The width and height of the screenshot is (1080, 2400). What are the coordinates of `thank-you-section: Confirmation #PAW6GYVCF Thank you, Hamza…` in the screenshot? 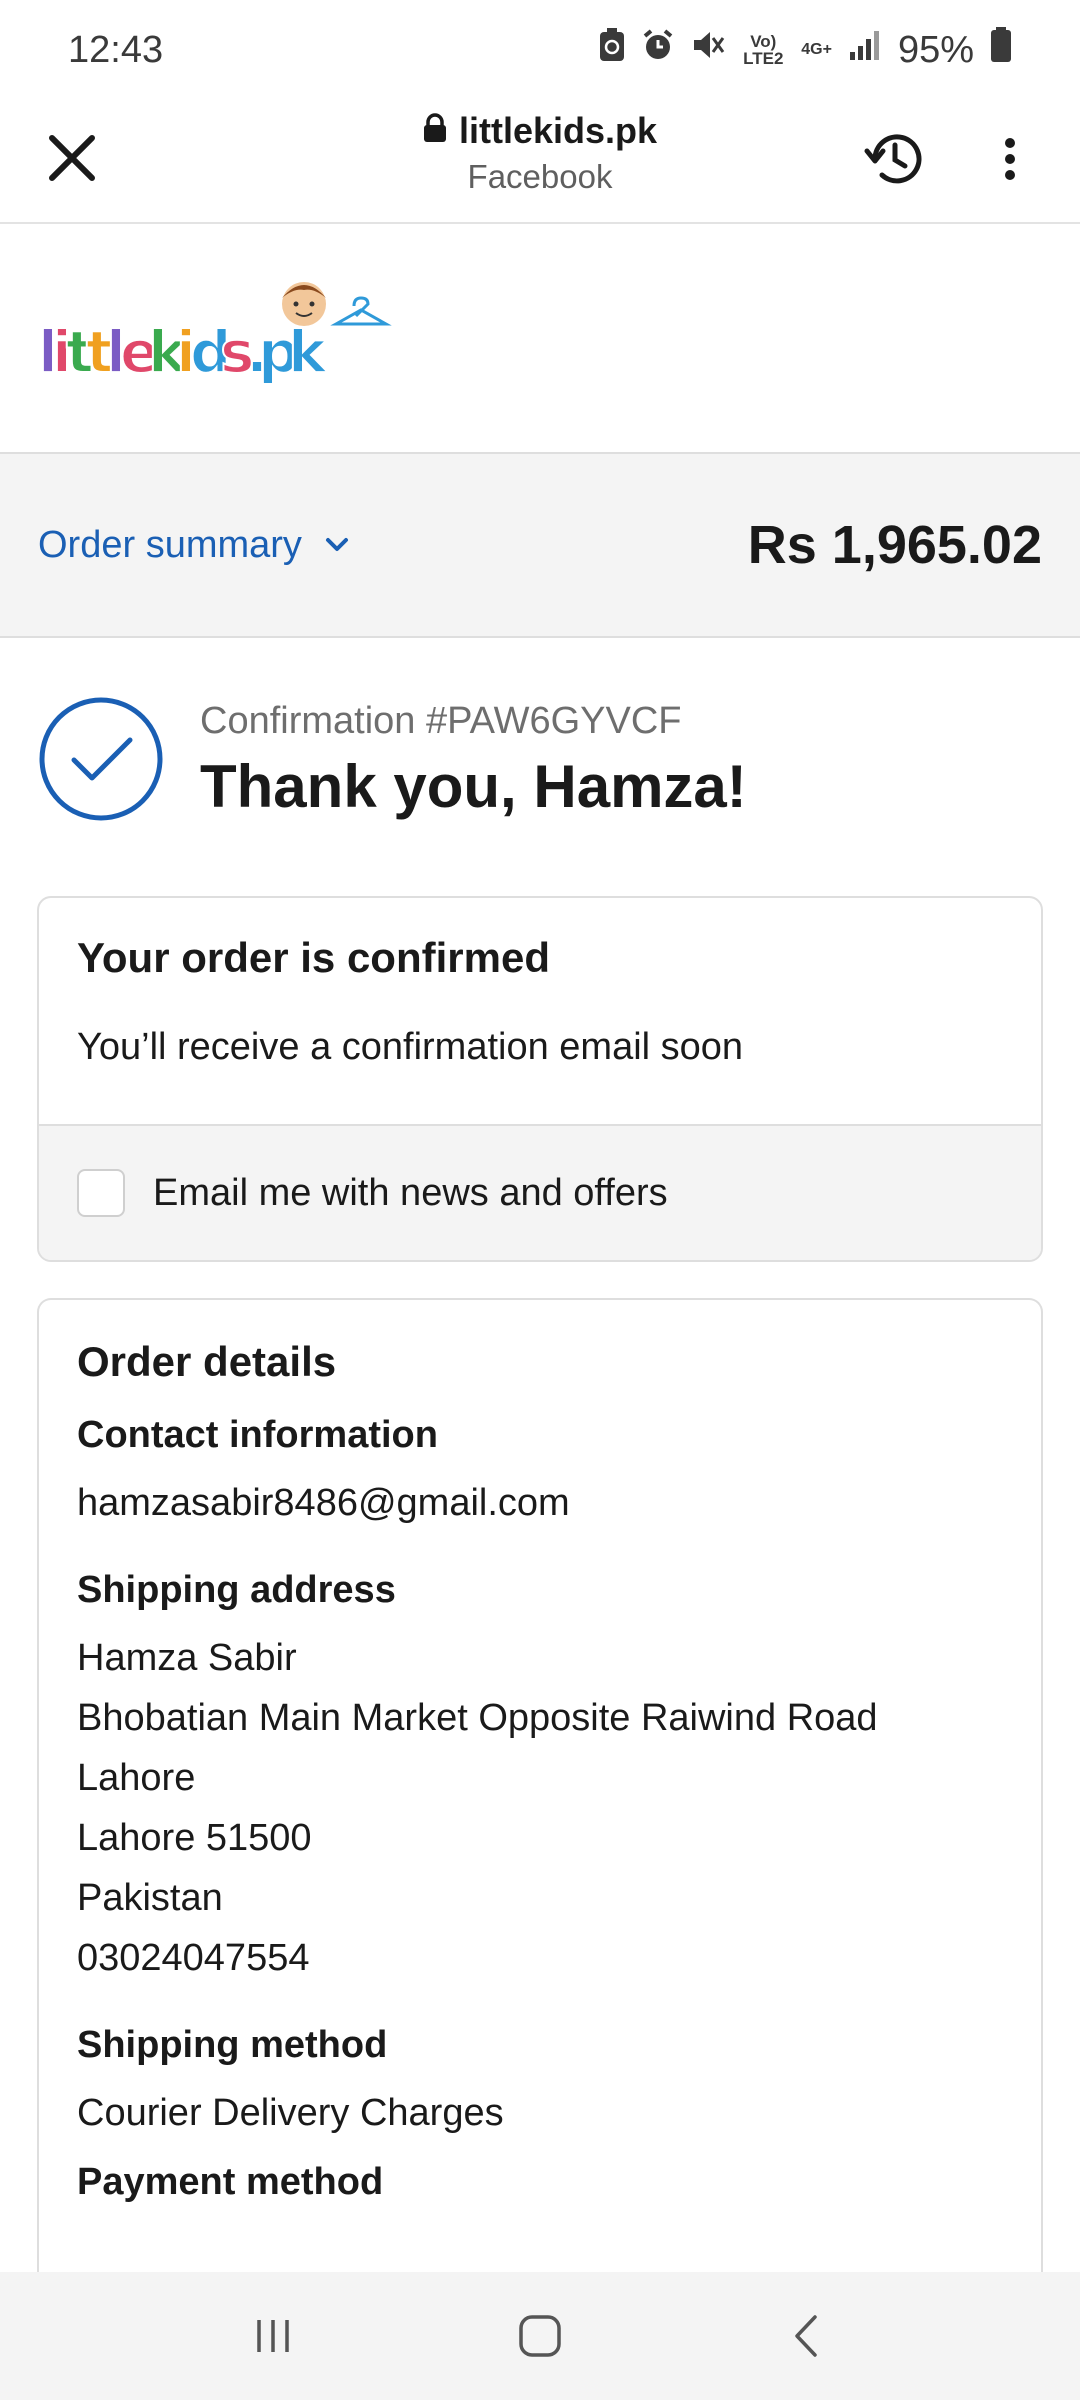 It's located at (543, 761).